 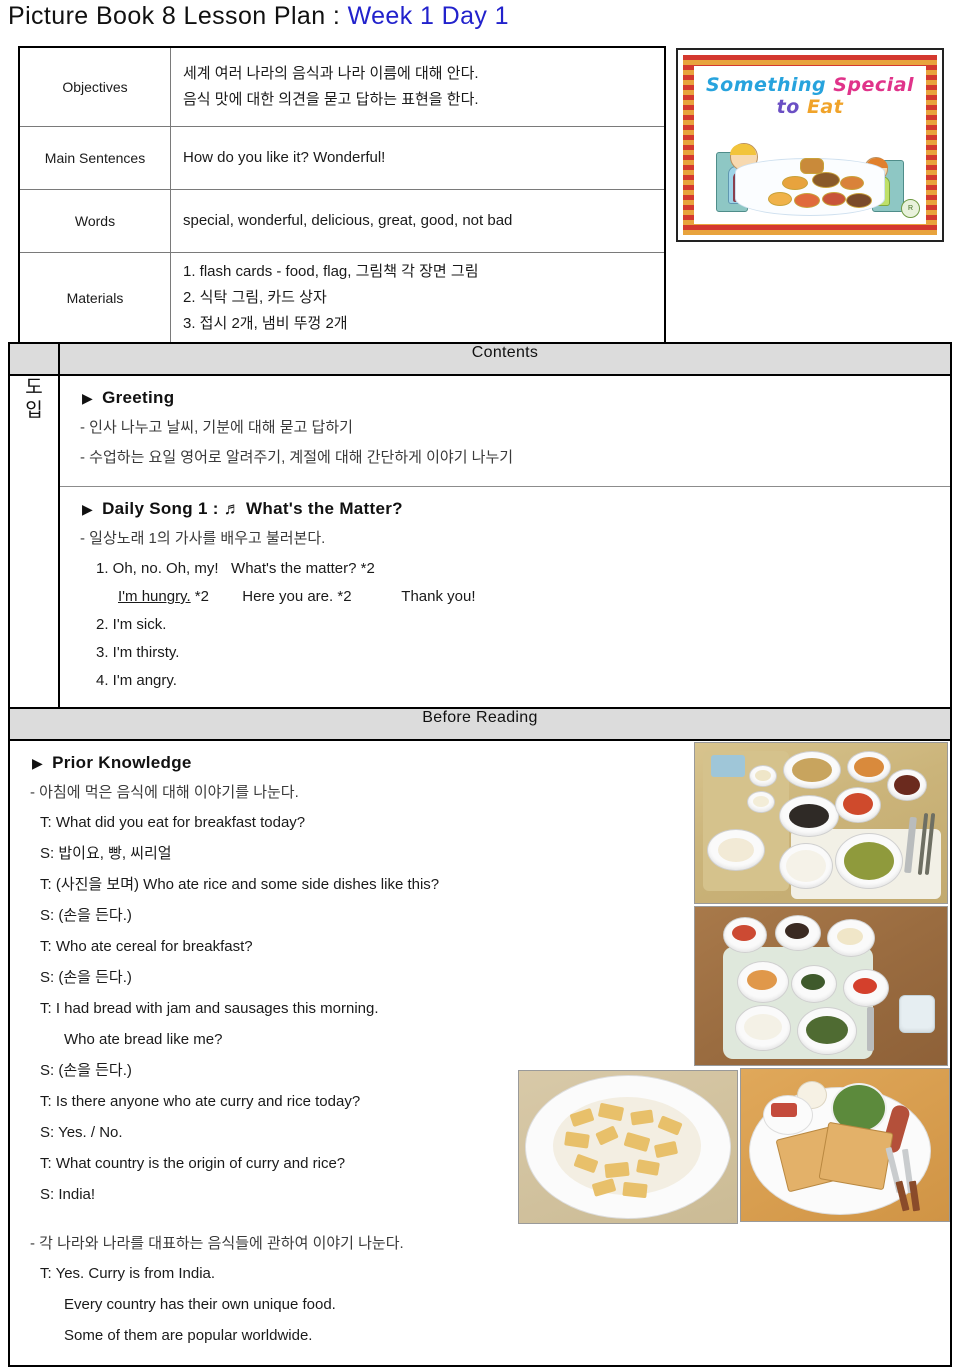 I want to click on band-side-spacer, so click(x=34, y=359).